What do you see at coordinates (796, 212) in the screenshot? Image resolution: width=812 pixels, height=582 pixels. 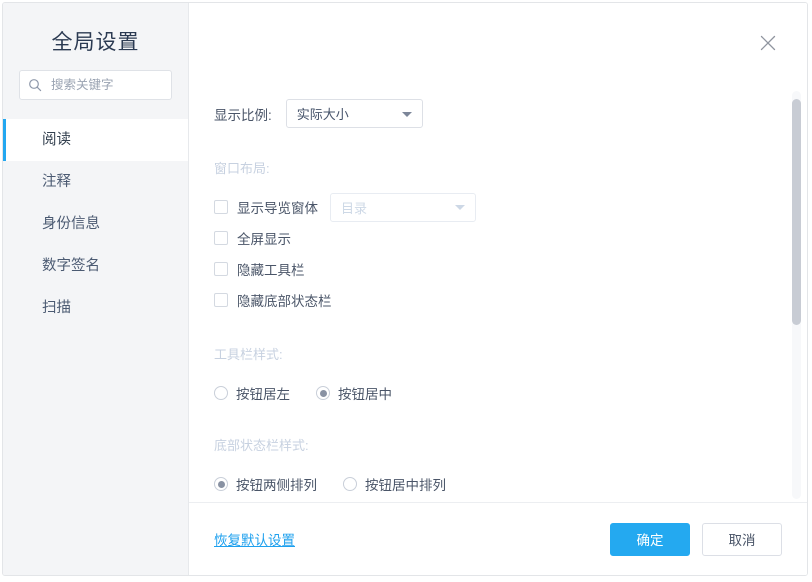 I see `scrollbar-thumb` at bounding box center [796, 212].